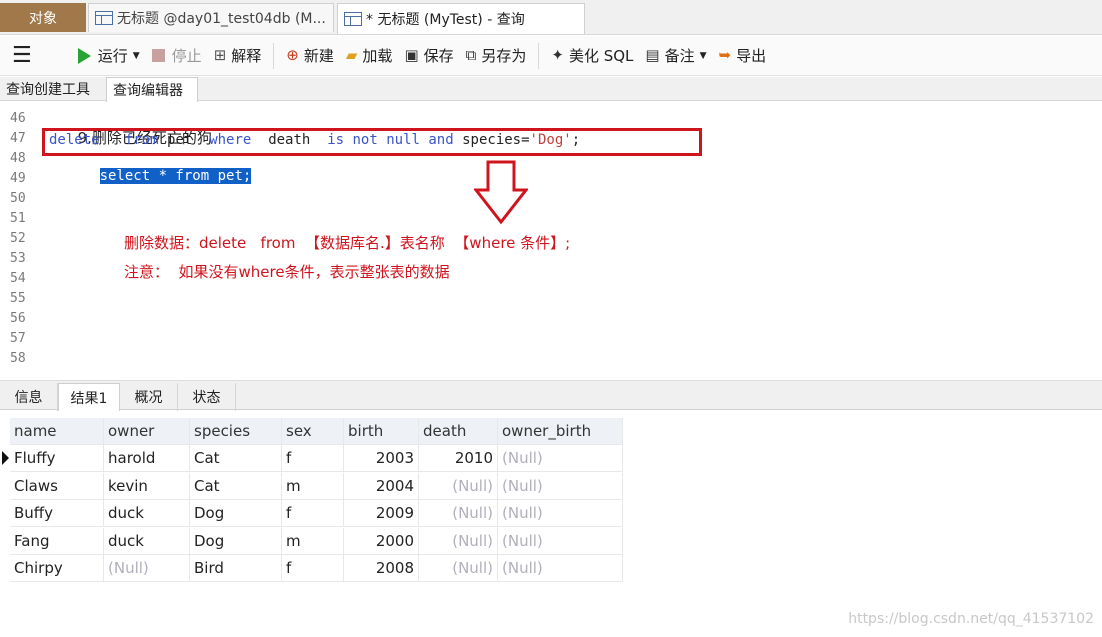 Image resolution: width=1102 pixels, height=637 pixels. What do you see at coordinates (18, 238) in the screenshot?
I see `line-number: 52` at bounding box center [18, 238].